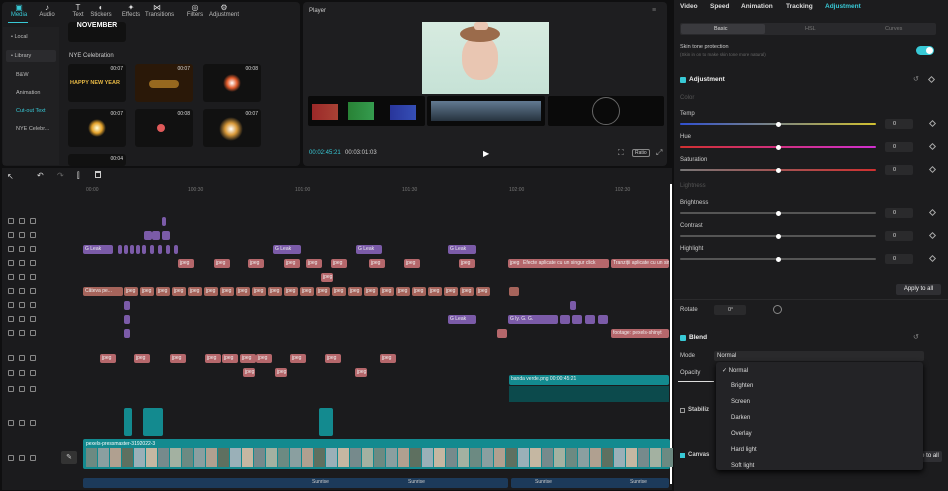 Image resolution: width=948 pixels, height=491 pixels. Describe the element at coordinates (682, 410) in the screenshot. I see `stabilize-checkbox` at that location.